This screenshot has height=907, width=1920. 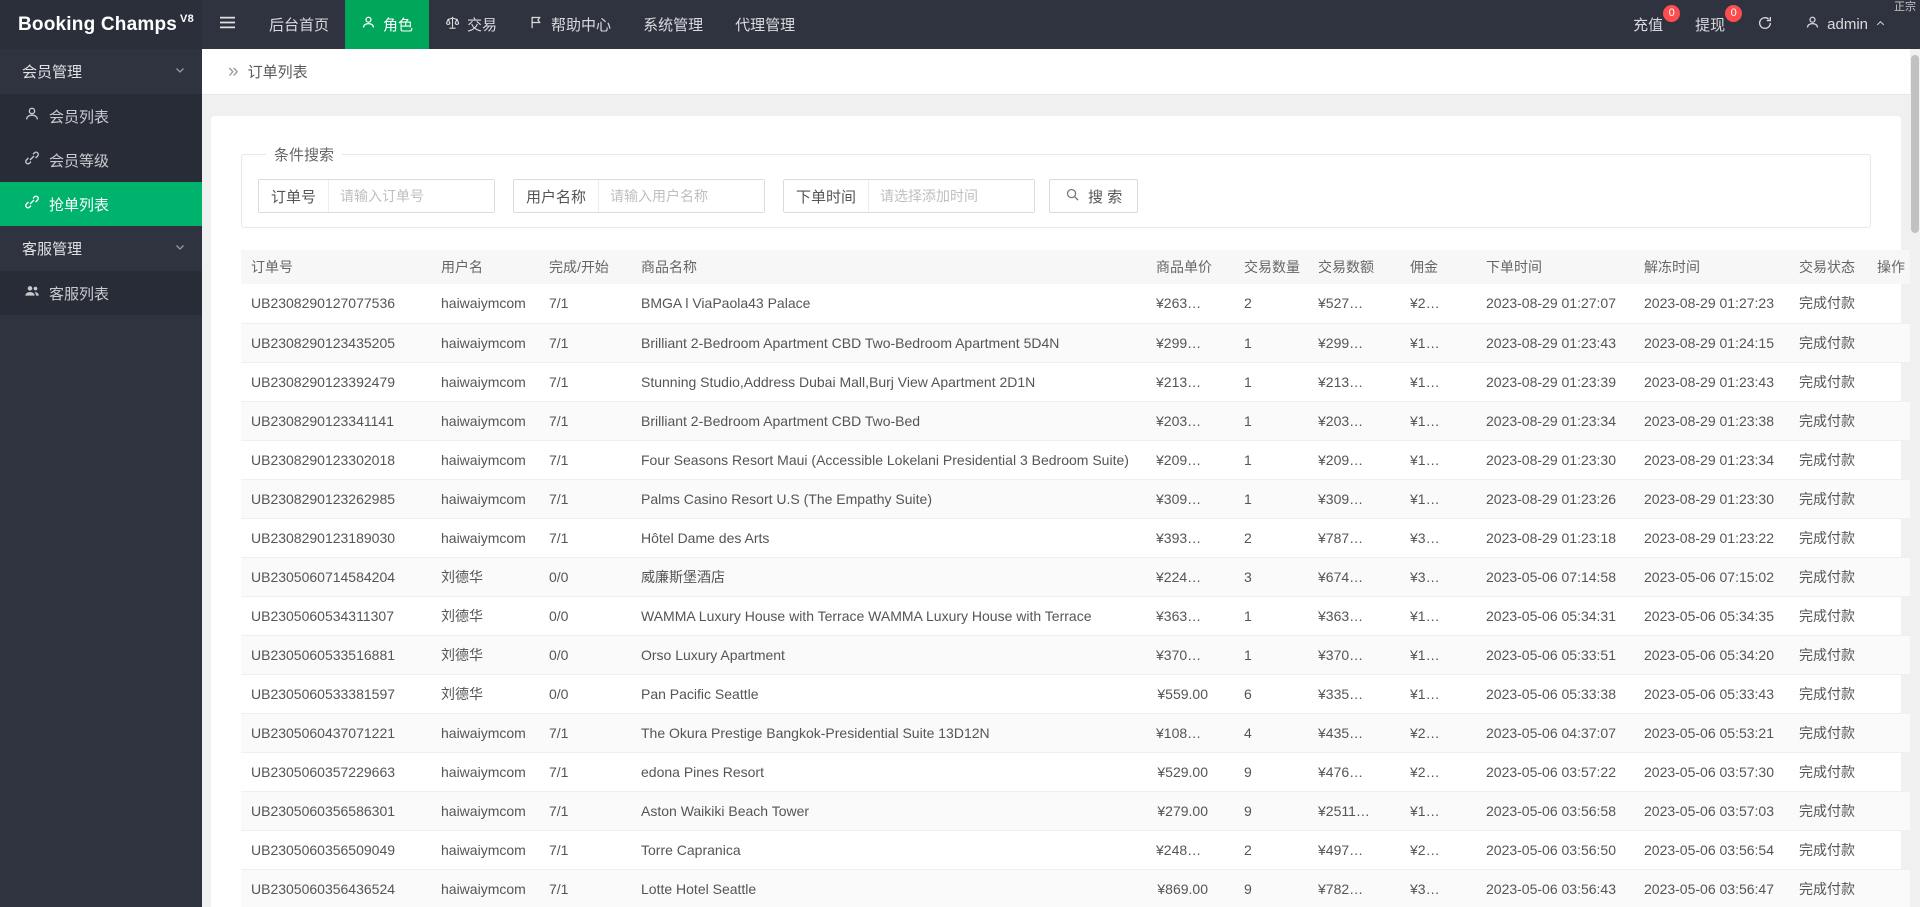 What do you see at coordinates (1438, 577) in the screenshot?
I see `commission-cell: ¥33.74` at bounding box center [1438, 577].